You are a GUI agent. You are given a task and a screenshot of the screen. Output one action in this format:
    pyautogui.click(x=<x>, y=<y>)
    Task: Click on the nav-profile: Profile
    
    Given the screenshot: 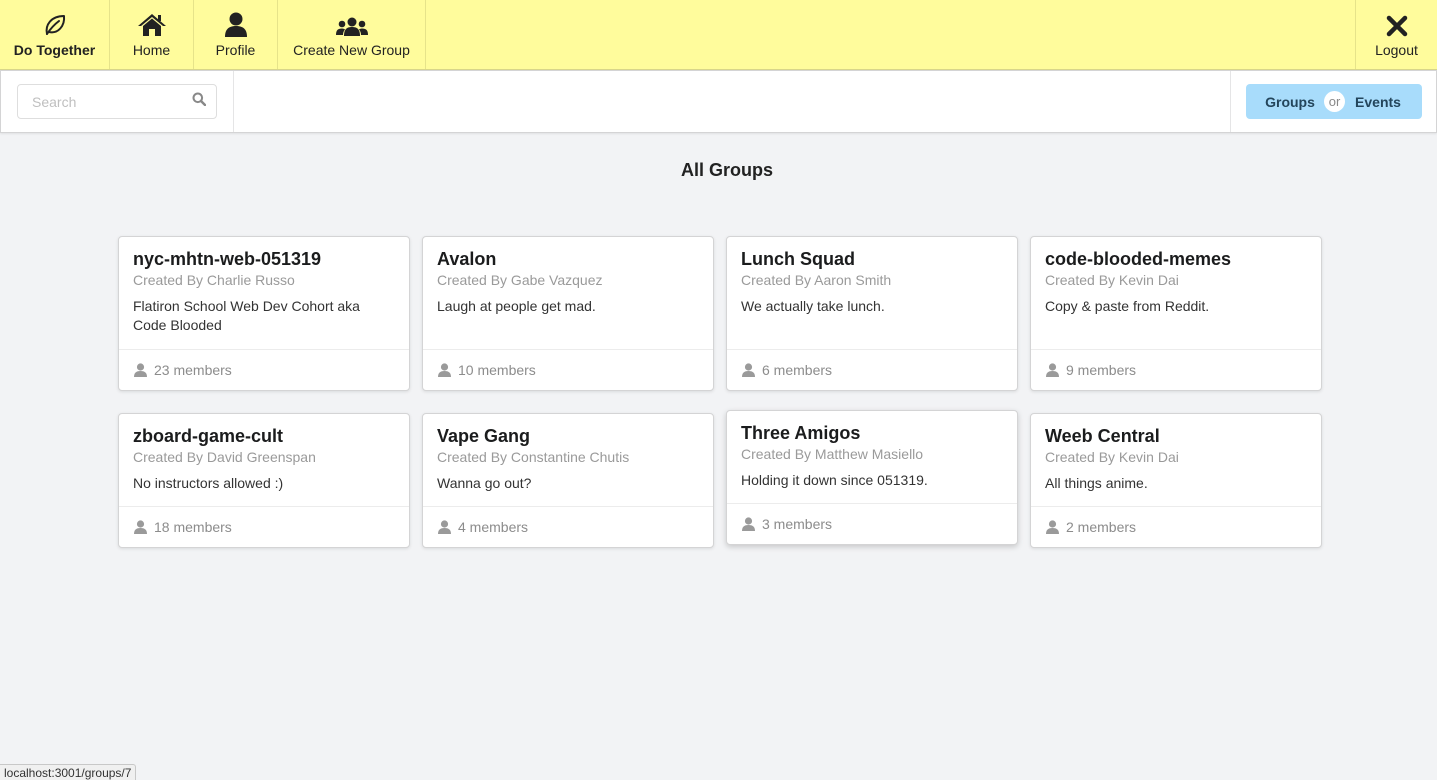 What is the action you would take?
    pyautogui.click(x=236, y=34)
    